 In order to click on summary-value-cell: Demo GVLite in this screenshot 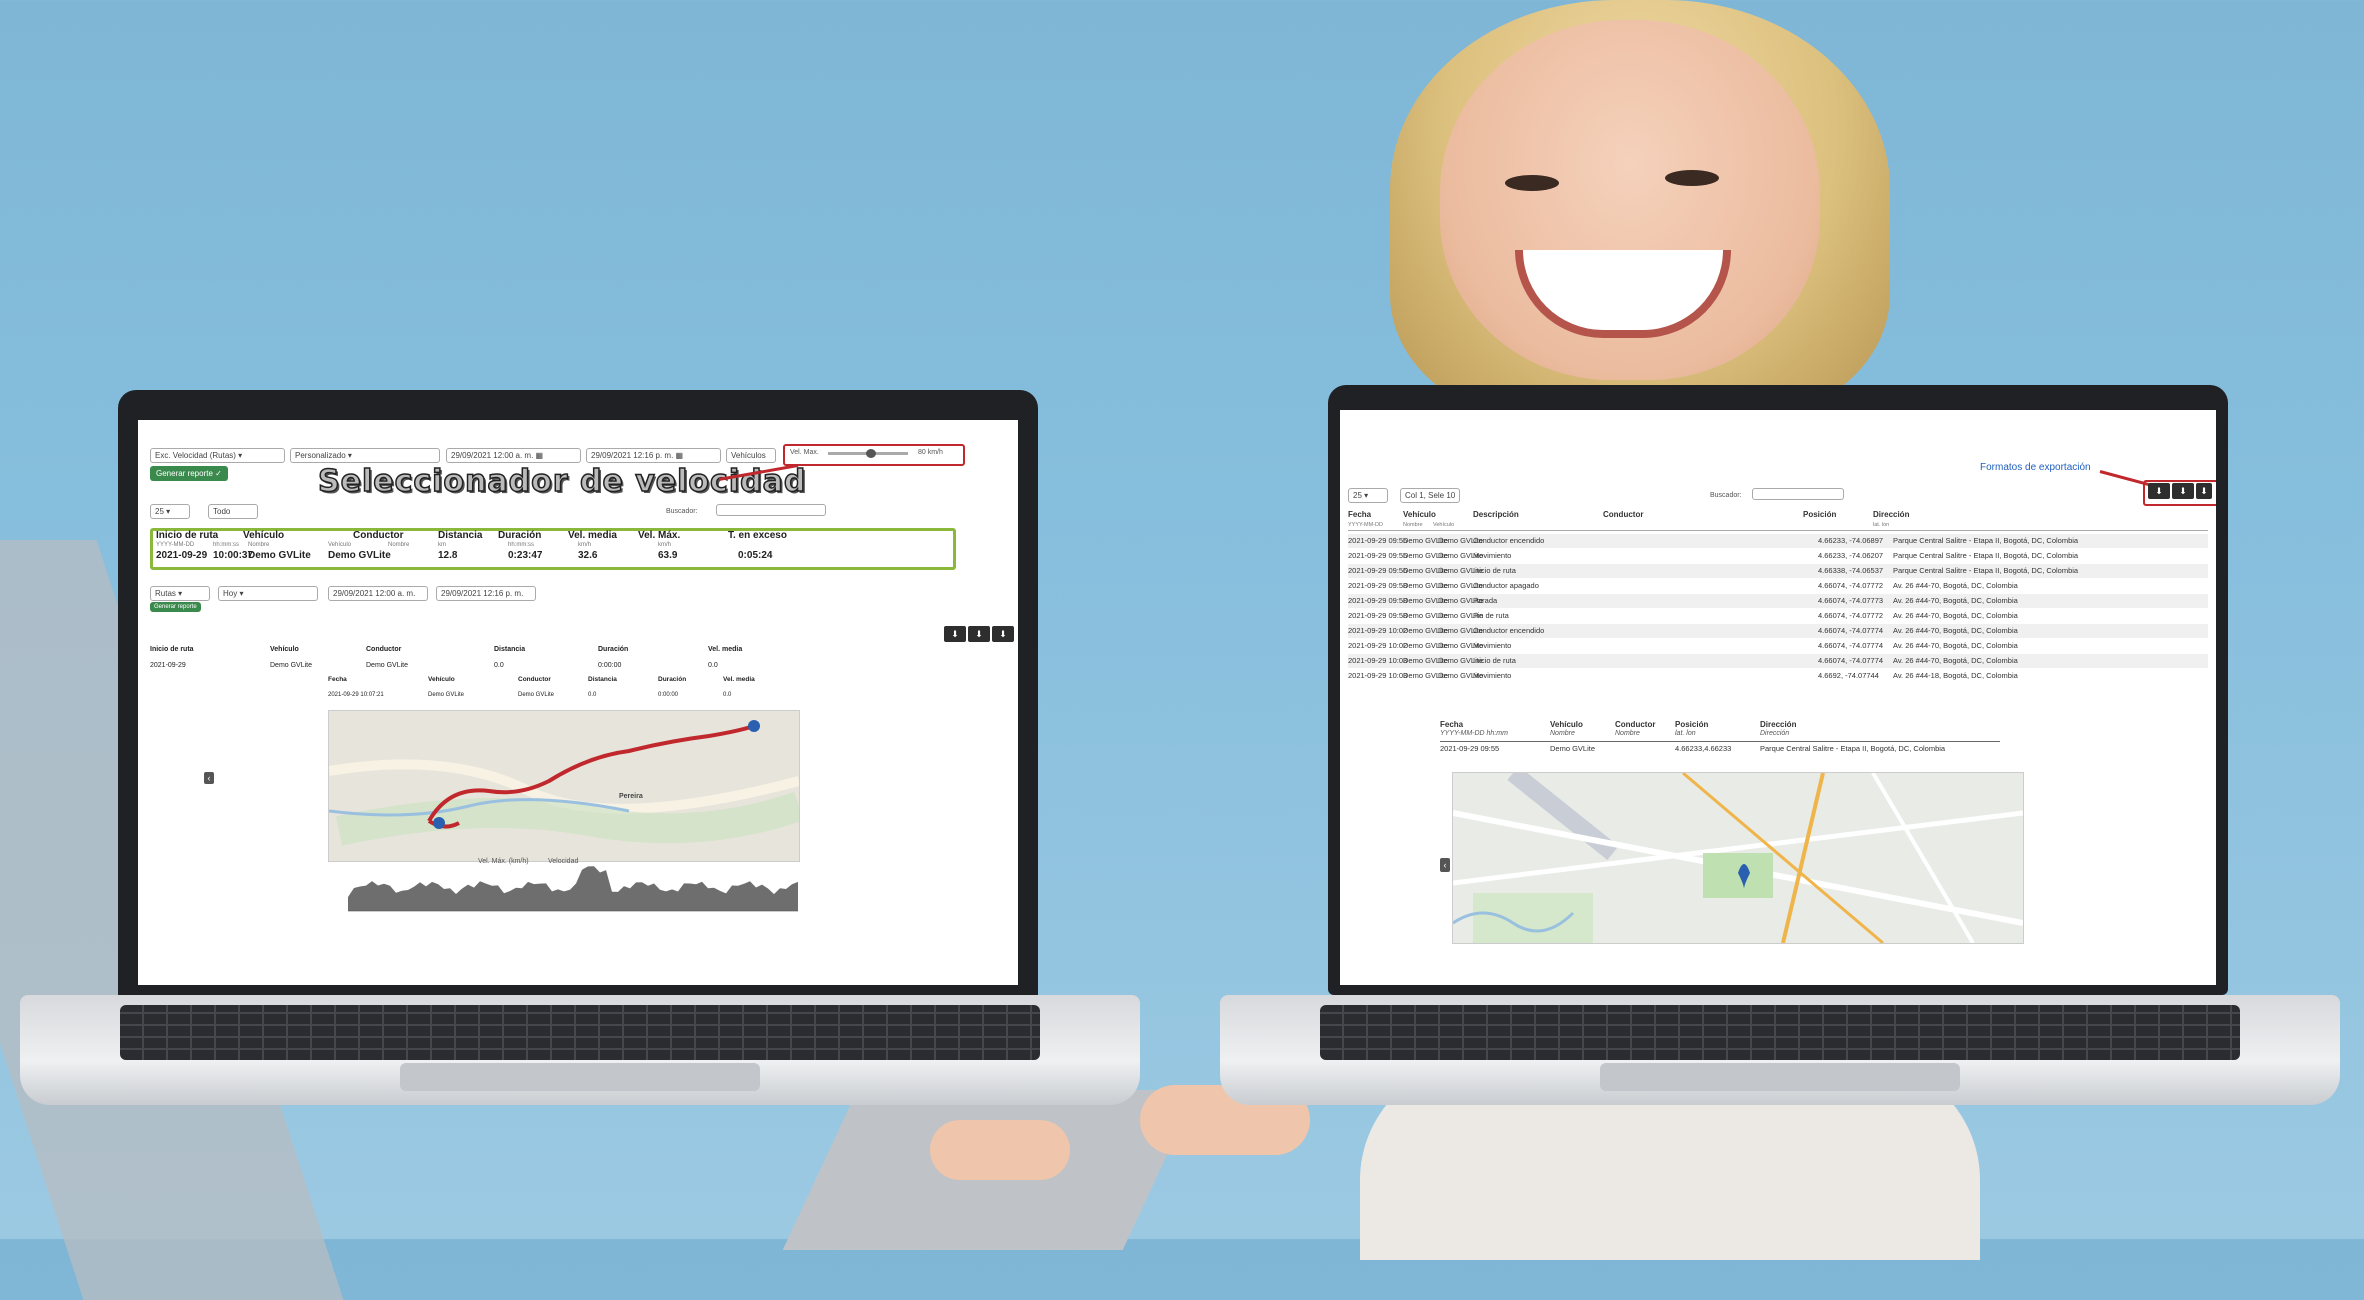, I will do `click(279, 555)`.